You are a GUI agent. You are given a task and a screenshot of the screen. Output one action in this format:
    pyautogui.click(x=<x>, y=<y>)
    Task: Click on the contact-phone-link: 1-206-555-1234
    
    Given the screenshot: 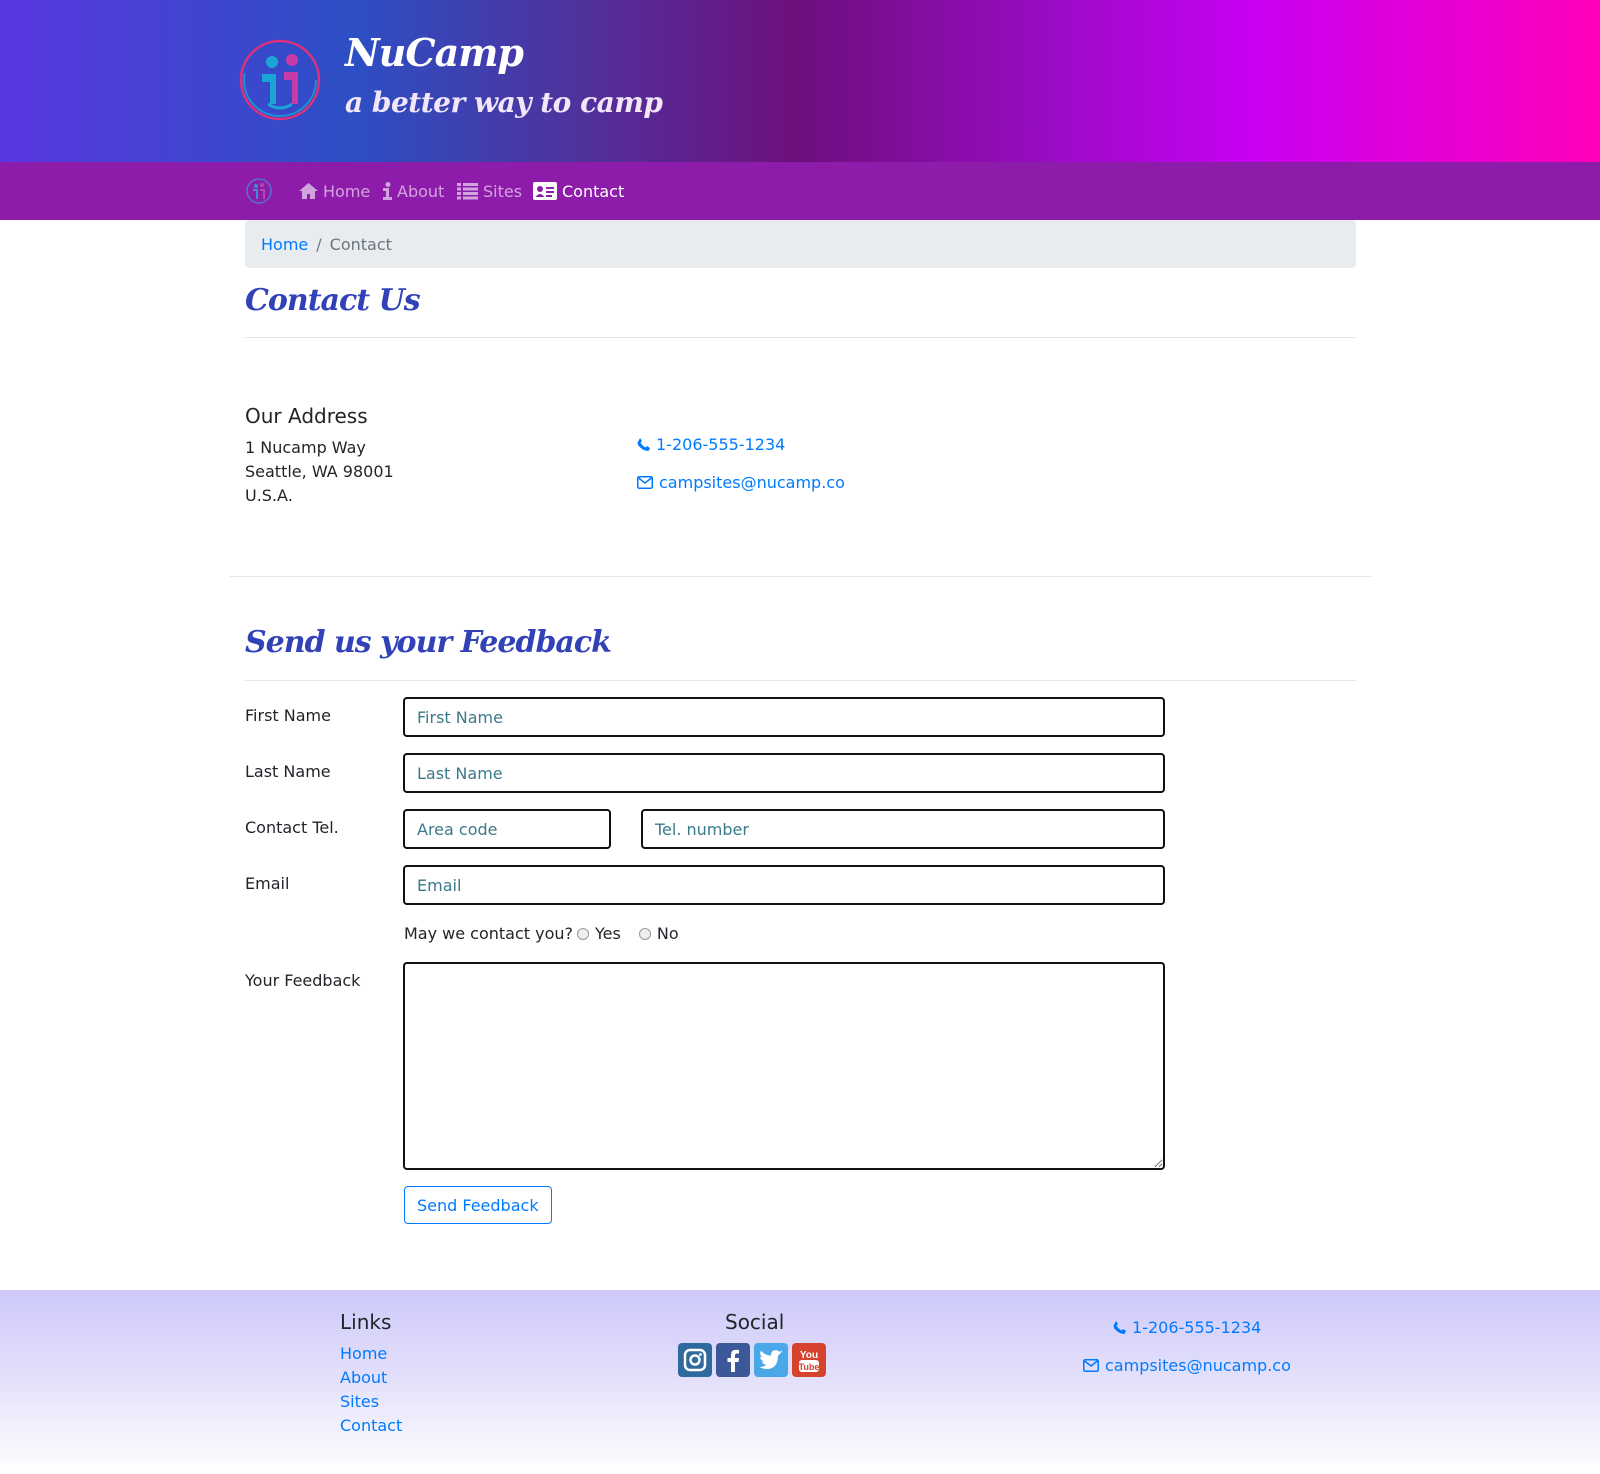 What is the action you would take?
    pyautogui.click(x=711, y=444)
    